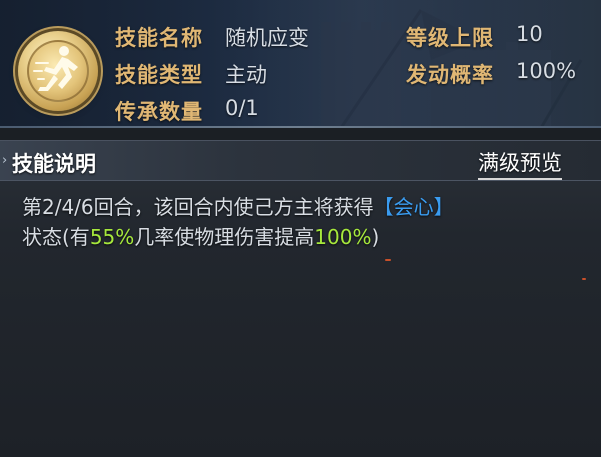  I want to click on skill-type-label: 技能类型, so click(159, 75).